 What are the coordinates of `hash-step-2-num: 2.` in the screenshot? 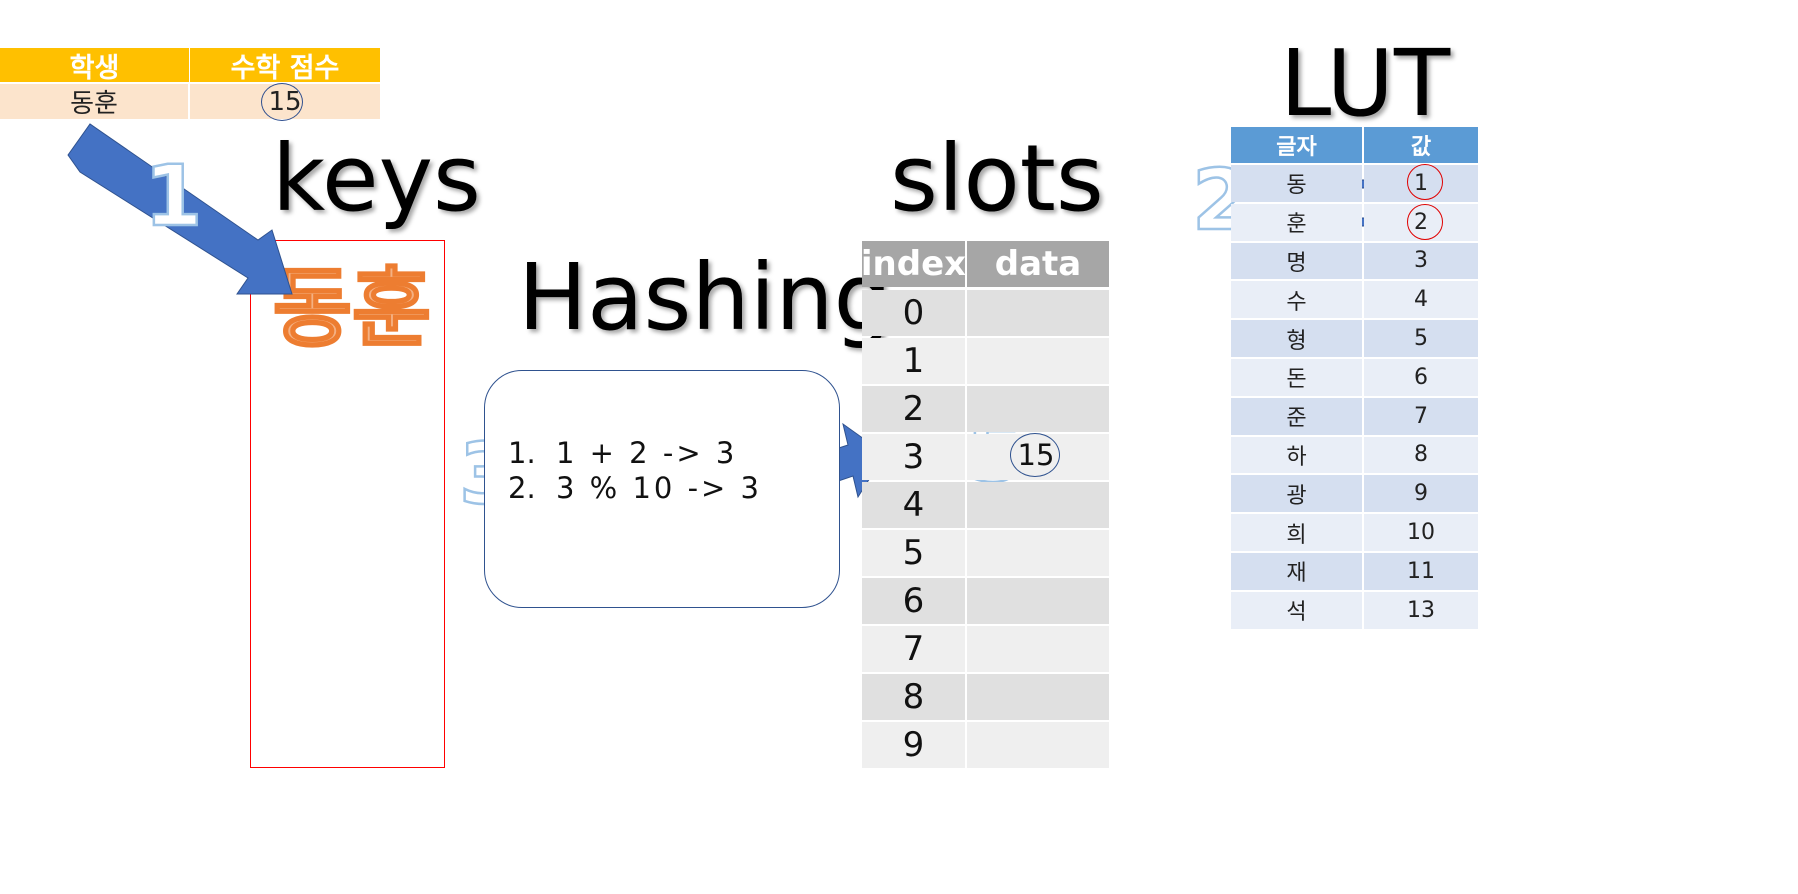 It's located at (522, 488).